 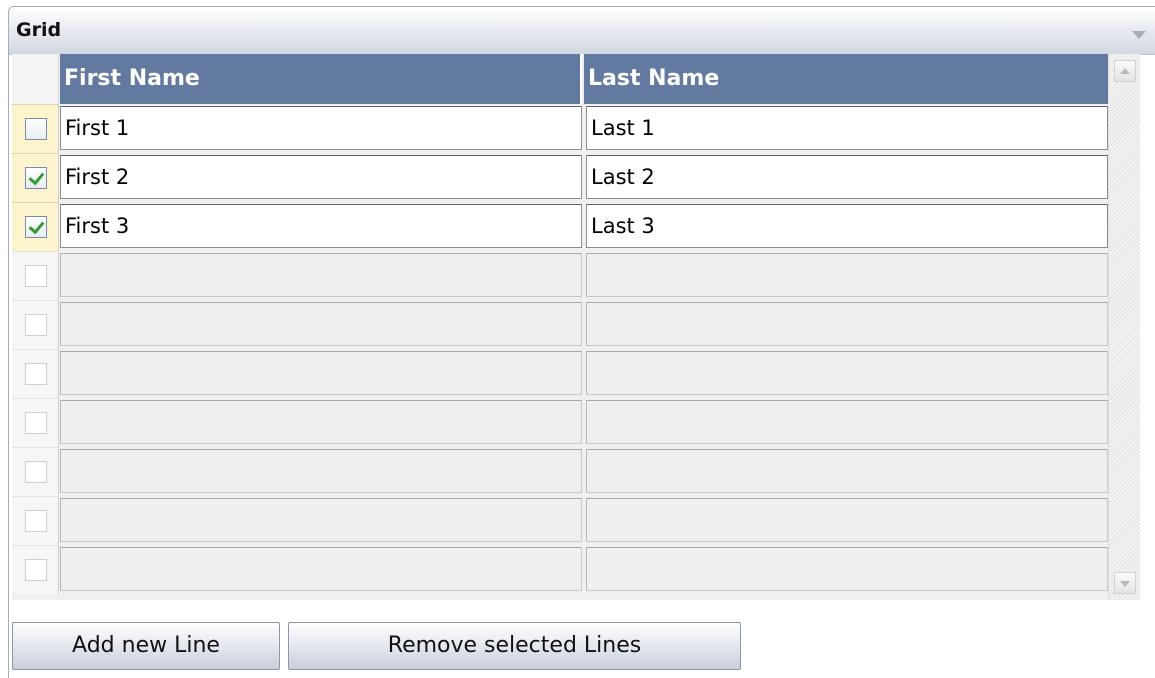 I want to click on vertical-scrollbar, so click(x=1124, y=327).